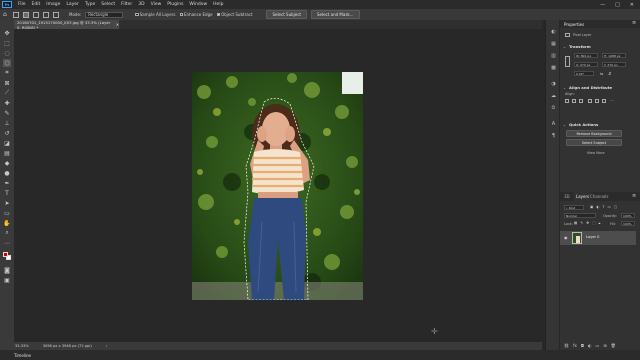 The width and height of the screenshot is (640, 360). Describe the element at coordinates (16, 14) in the screenshot. I see `object-selection-tool-icon` at that location.